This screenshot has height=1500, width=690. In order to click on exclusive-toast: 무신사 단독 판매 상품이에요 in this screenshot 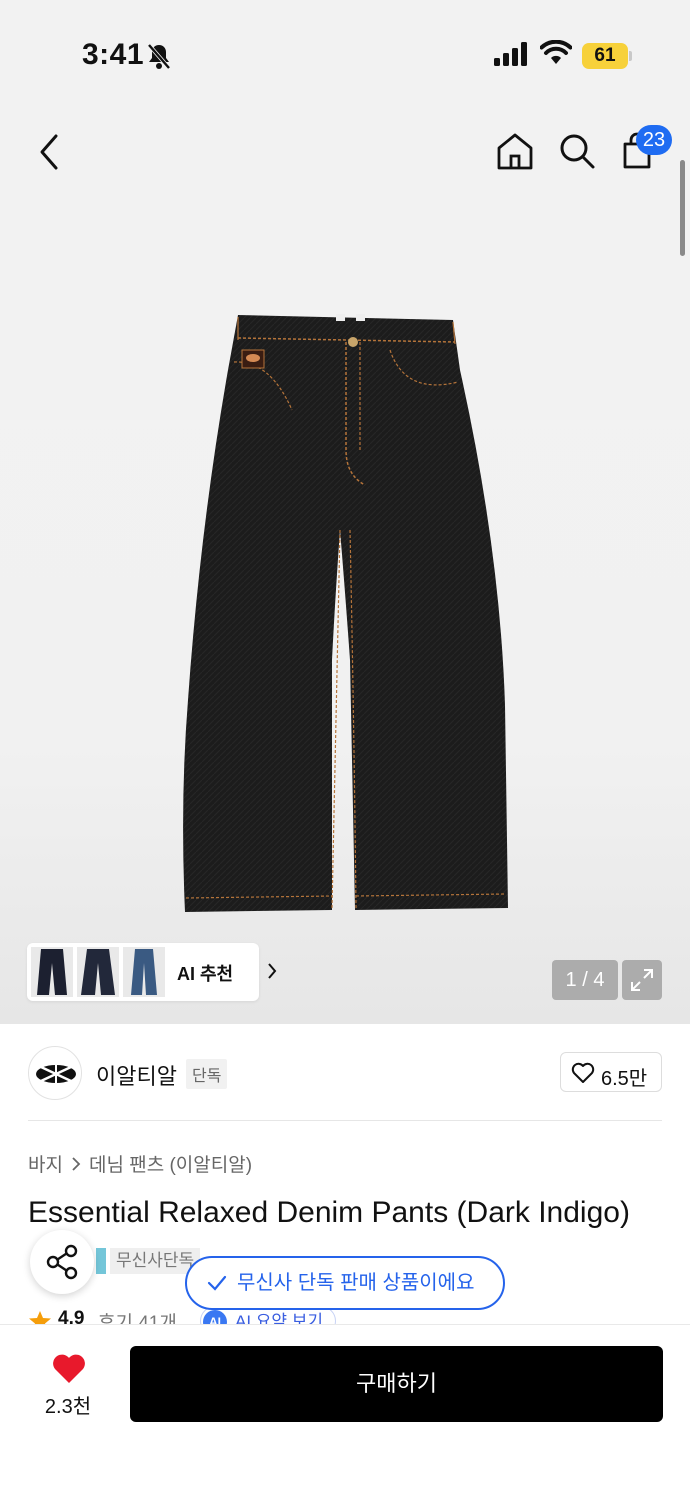, I will do `click(345, 1283)`.